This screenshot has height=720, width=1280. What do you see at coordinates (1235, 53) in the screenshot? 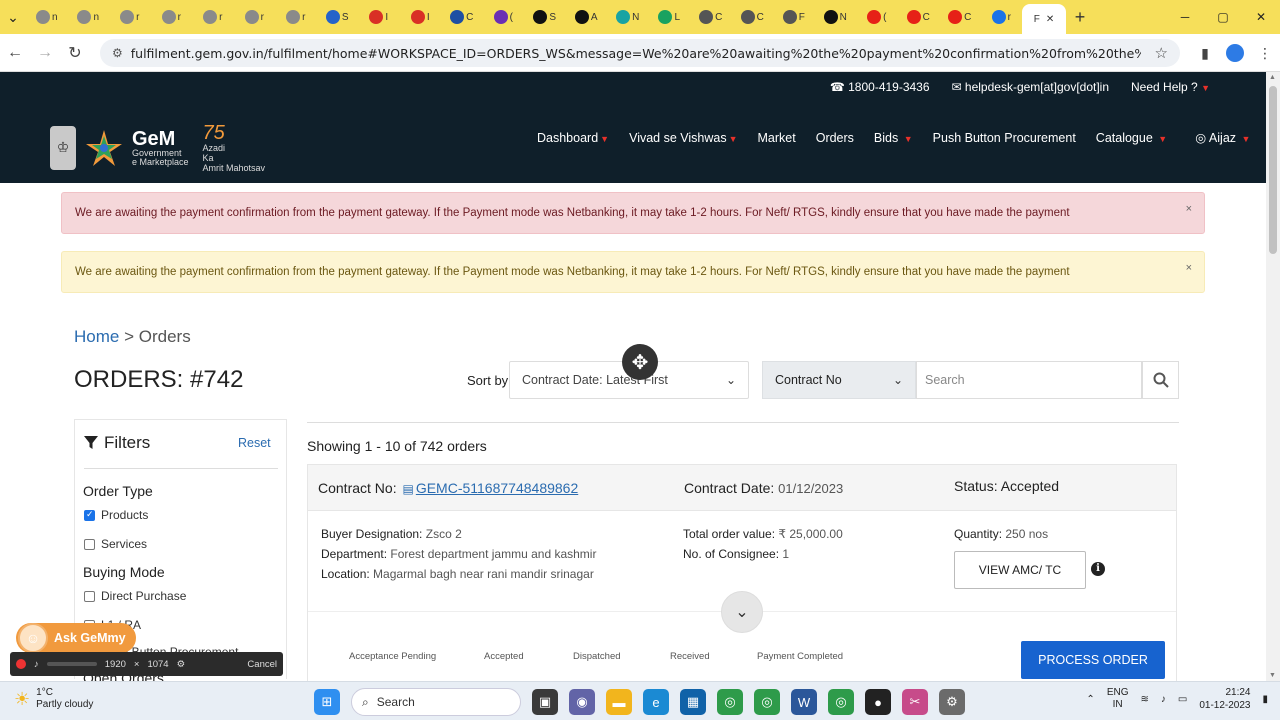
I see `profile-avatar` at bounding box center [1235, 53].